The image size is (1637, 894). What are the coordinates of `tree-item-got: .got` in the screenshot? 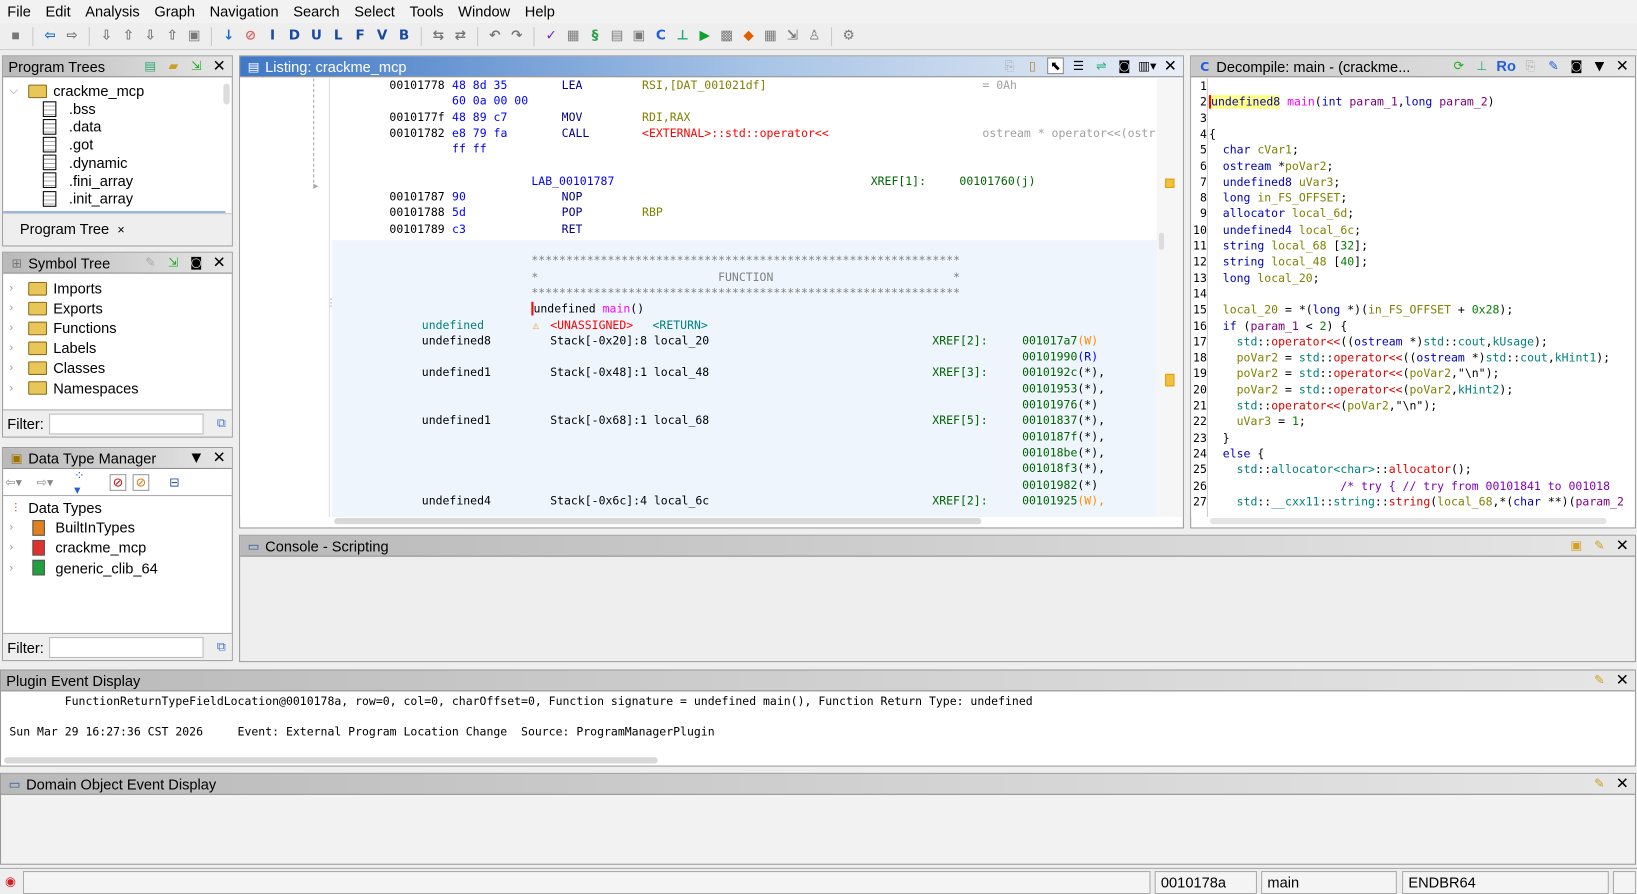 It's located at (67, 144).